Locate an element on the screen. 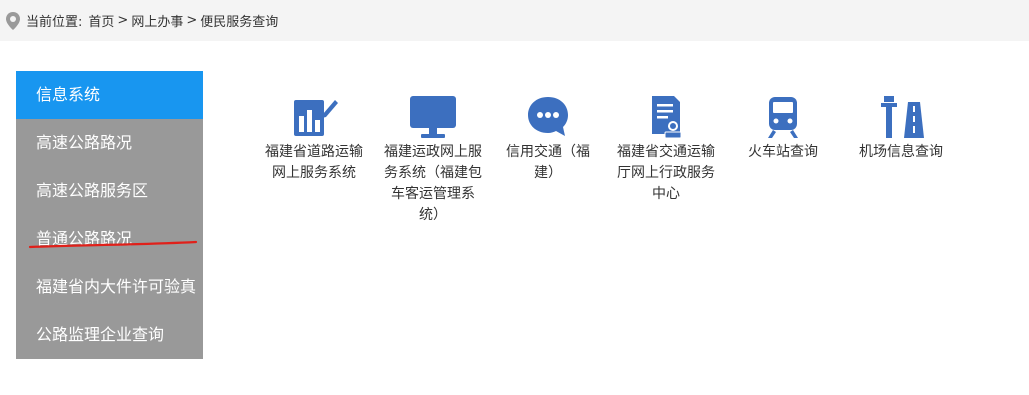 This screenshot has width=1029, height=395. location-pin-icon is located at coordinates (13, 20).